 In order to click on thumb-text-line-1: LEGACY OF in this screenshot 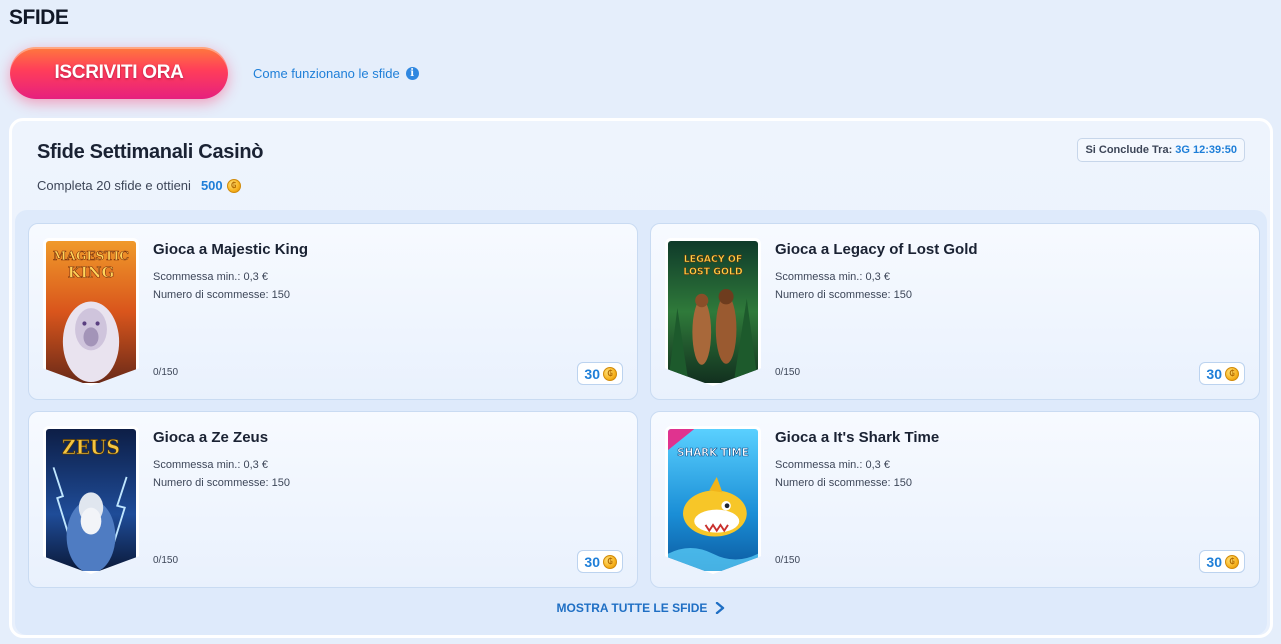, I will do `click(713, 259)`.